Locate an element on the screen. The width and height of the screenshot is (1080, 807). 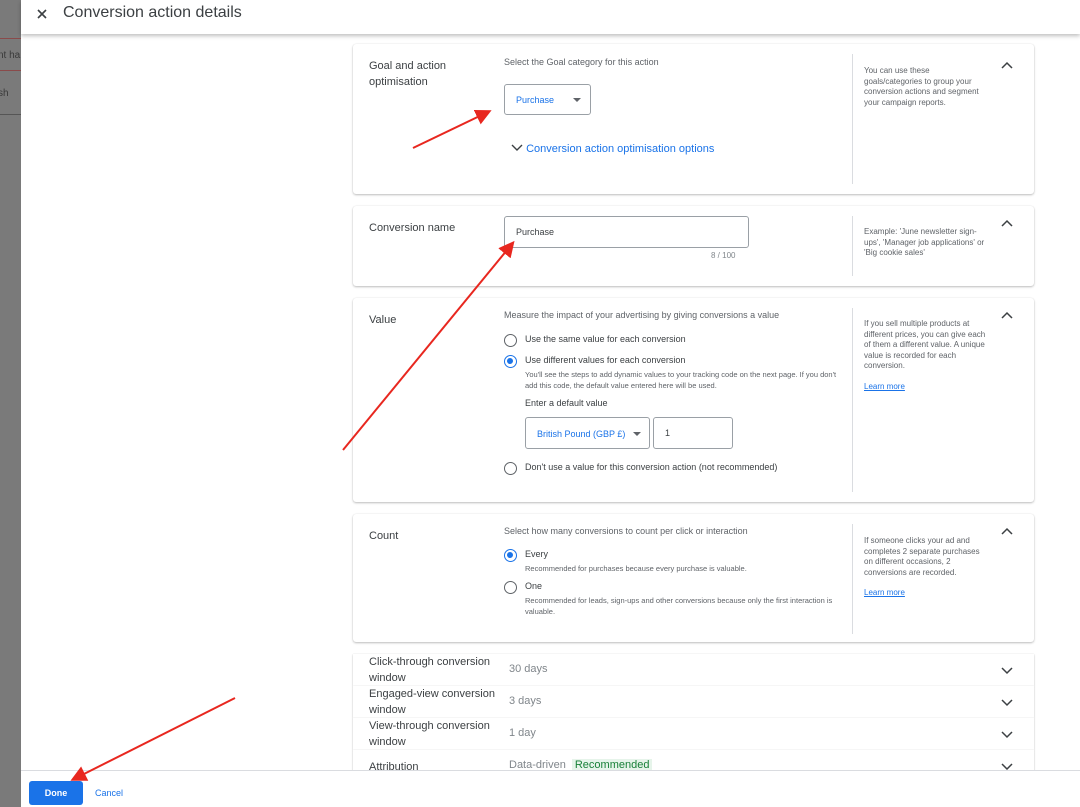
section-title: Value is located at coordinates (383, 320).